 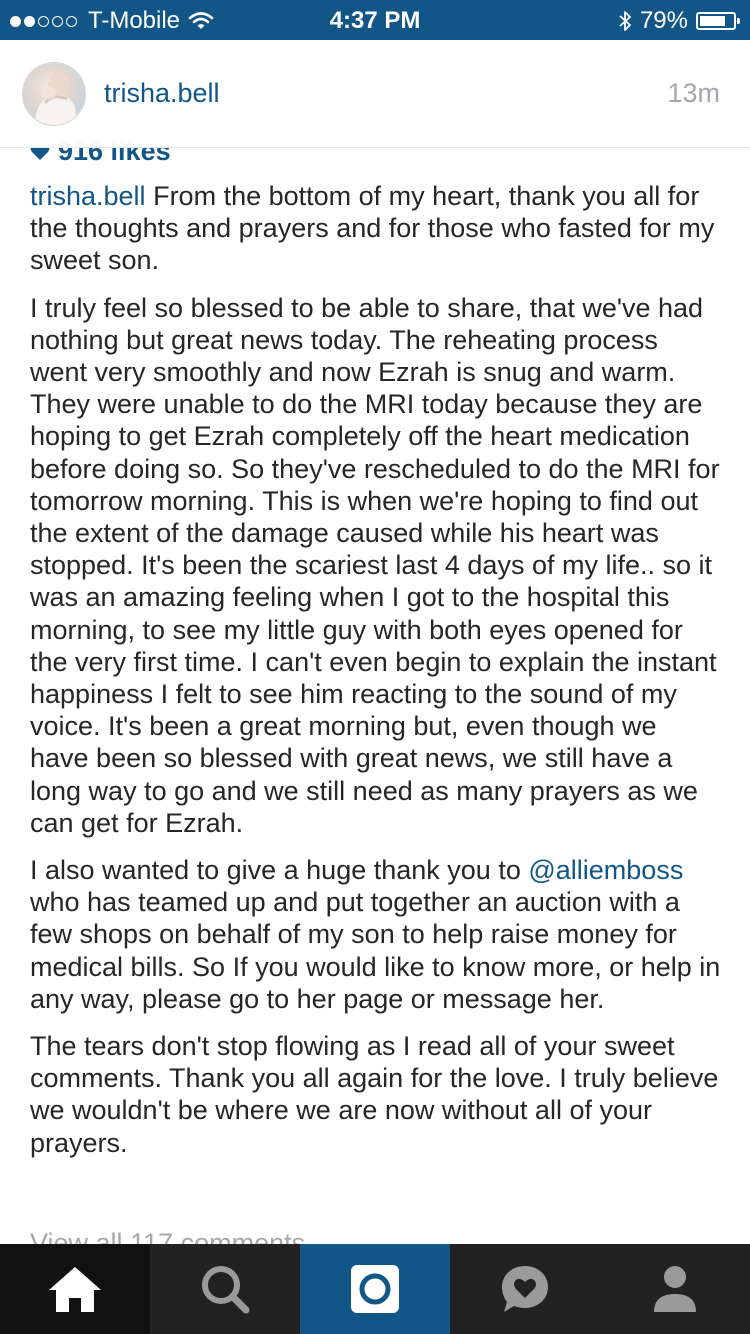 I want to click on post-timestamp: 13m, so click(x=693, y=93).